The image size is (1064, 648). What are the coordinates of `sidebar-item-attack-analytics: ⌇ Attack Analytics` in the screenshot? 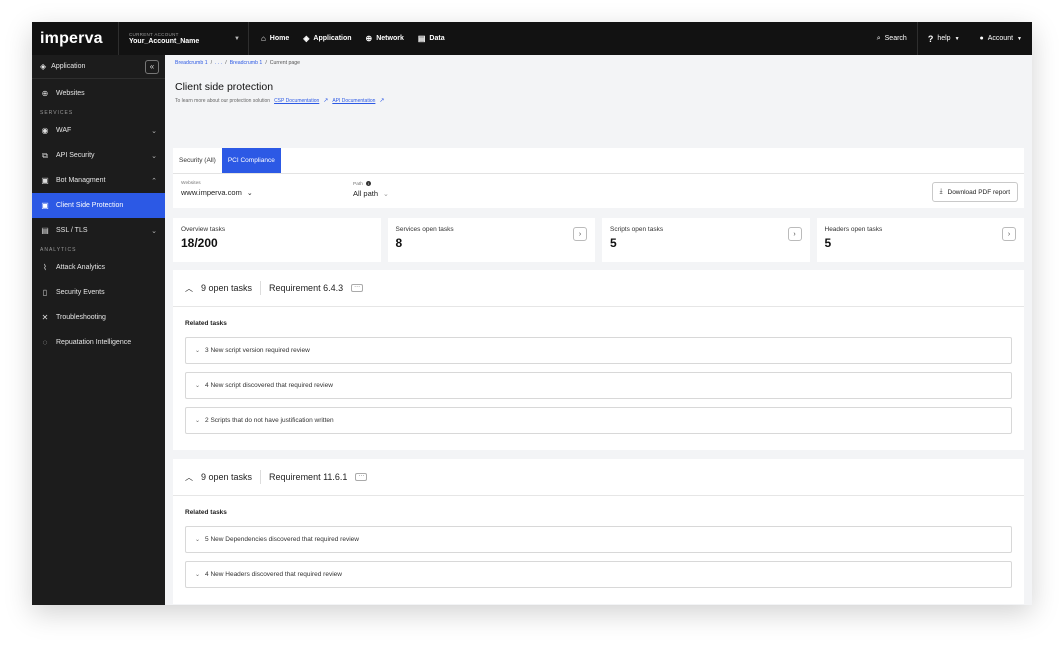 It's located at (98, 267).